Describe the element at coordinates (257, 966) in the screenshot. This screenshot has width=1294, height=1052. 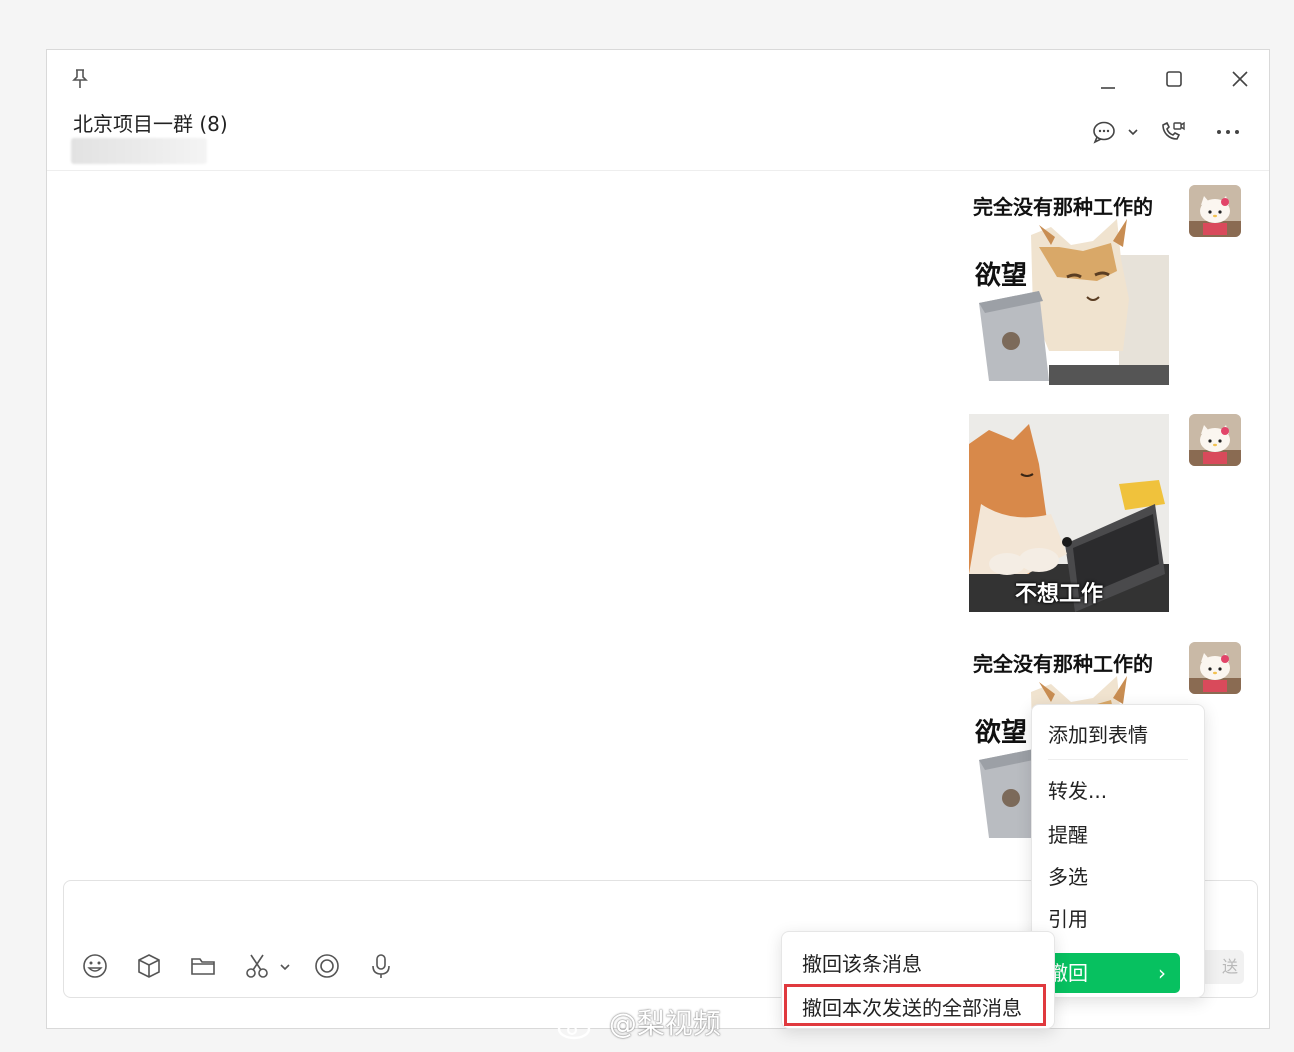
I see `scissors-icon` at that location.